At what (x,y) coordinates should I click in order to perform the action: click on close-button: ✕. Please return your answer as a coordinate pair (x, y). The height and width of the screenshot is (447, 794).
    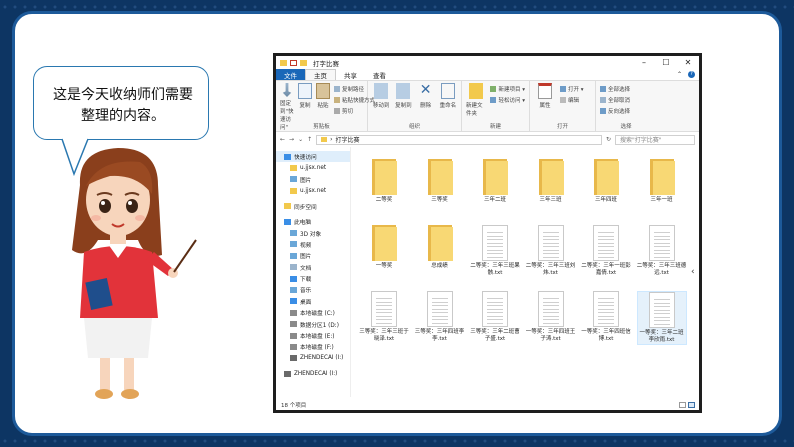
    Looking at the image, I should click on (688, 62).